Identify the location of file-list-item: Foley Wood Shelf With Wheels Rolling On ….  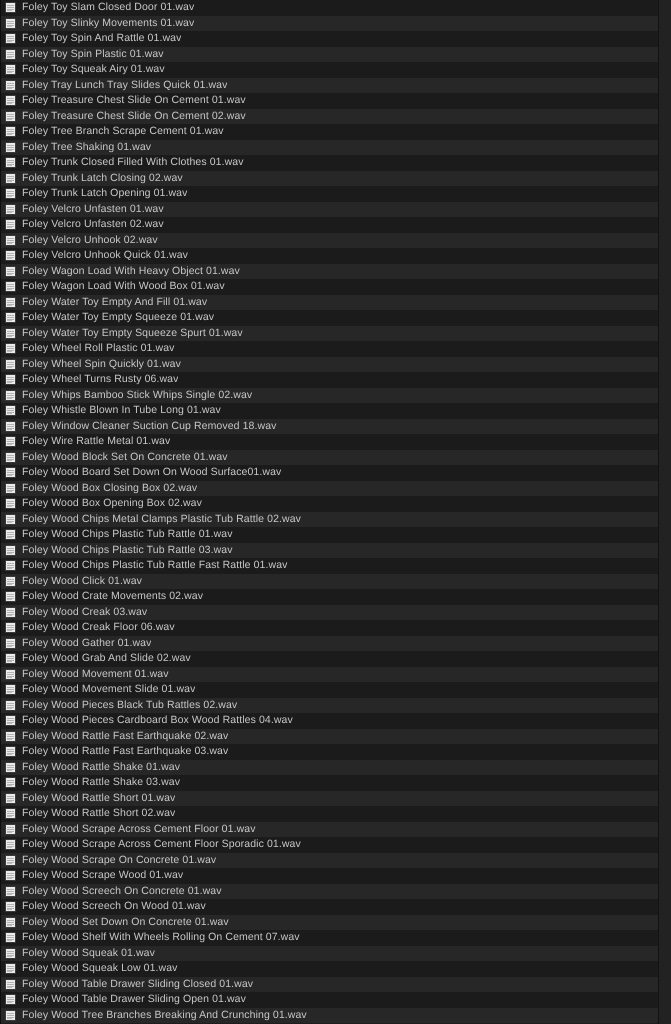
(336, 938).